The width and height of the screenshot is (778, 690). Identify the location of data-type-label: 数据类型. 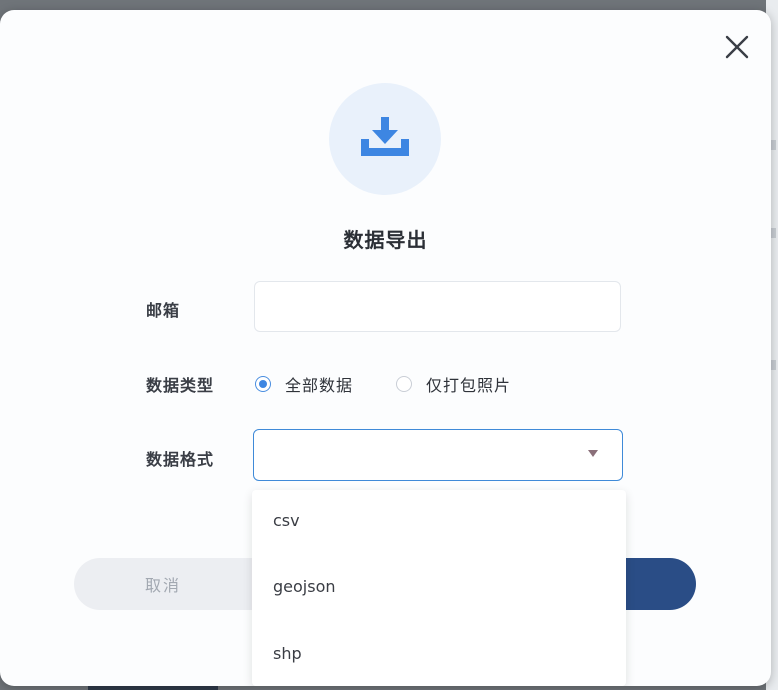
(180, 385).